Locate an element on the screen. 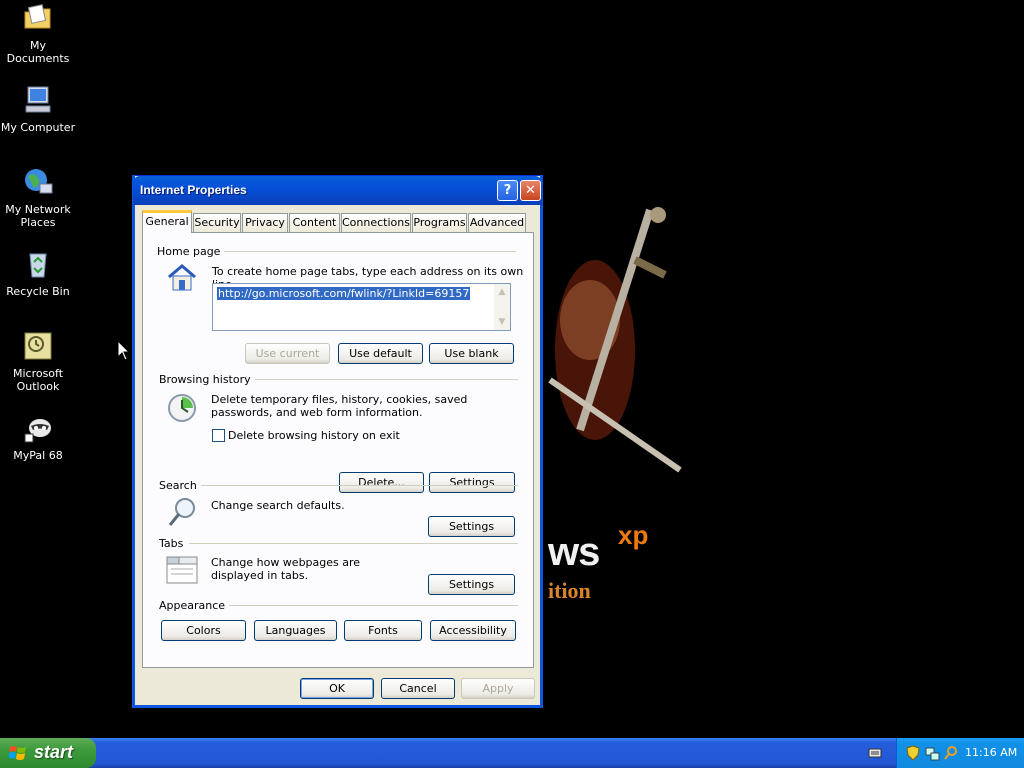 Image resolution: width=1024 pixels, height=768 pixels. delete-history-on-exit-label: Delete browsing history on exit is located at coordinates (314, 435).